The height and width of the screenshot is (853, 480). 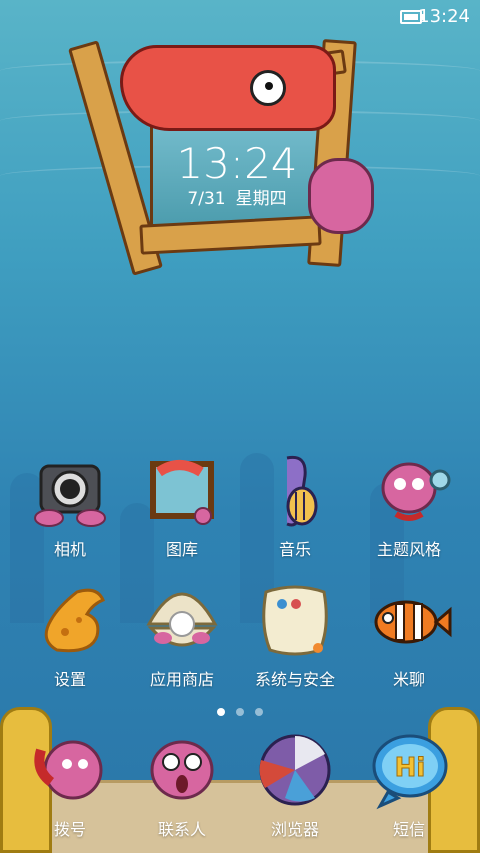 I want to click on page-indicator, so click(x=240, y=710).